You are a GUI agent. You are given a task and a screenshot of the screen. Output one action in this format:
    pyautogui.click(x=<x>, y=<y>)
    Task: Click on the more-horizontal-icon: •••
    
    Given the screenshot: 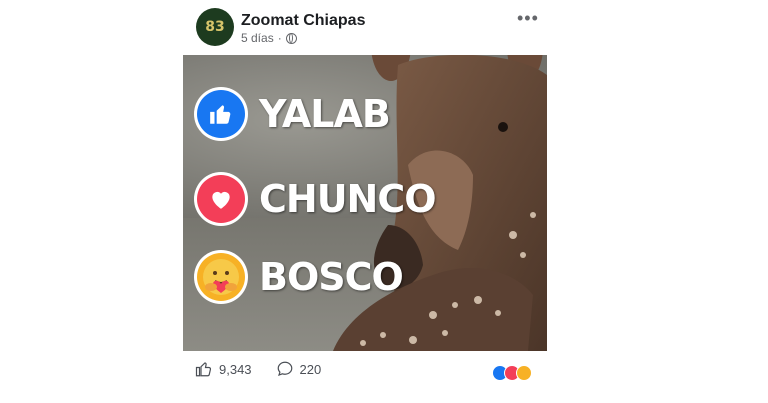 What is the action you would take?
    pyautogui.click(x=528, y=18)
    